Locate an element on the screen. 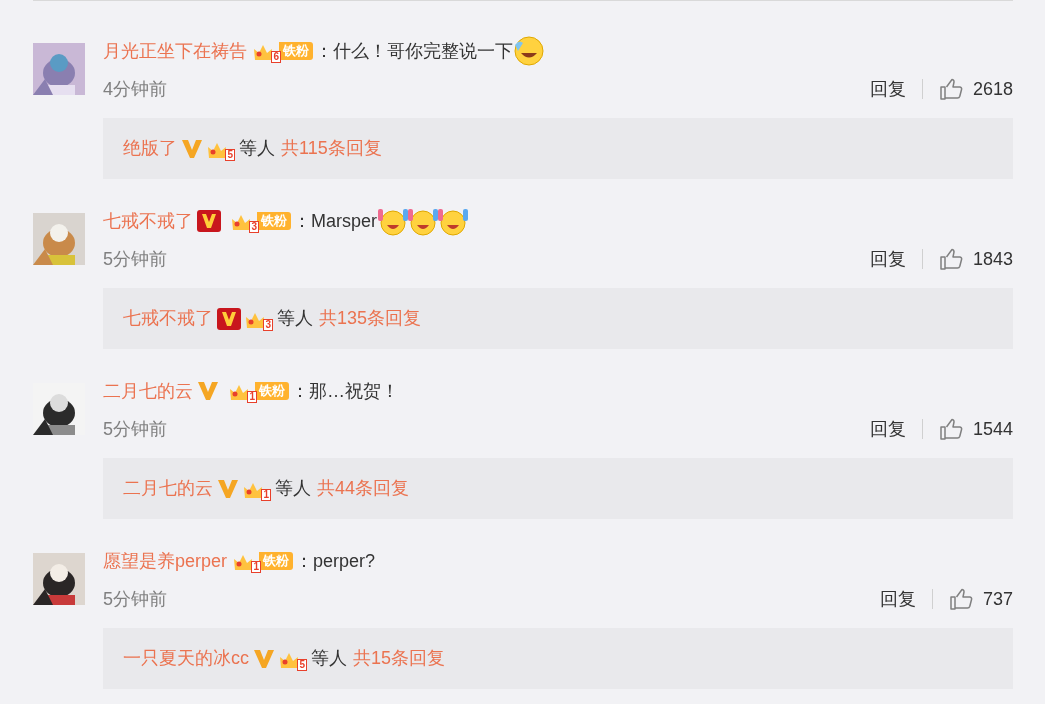 The width and height of the screenshot is (1045, 704). level-number: 1 is located at coordinates (266, 494).